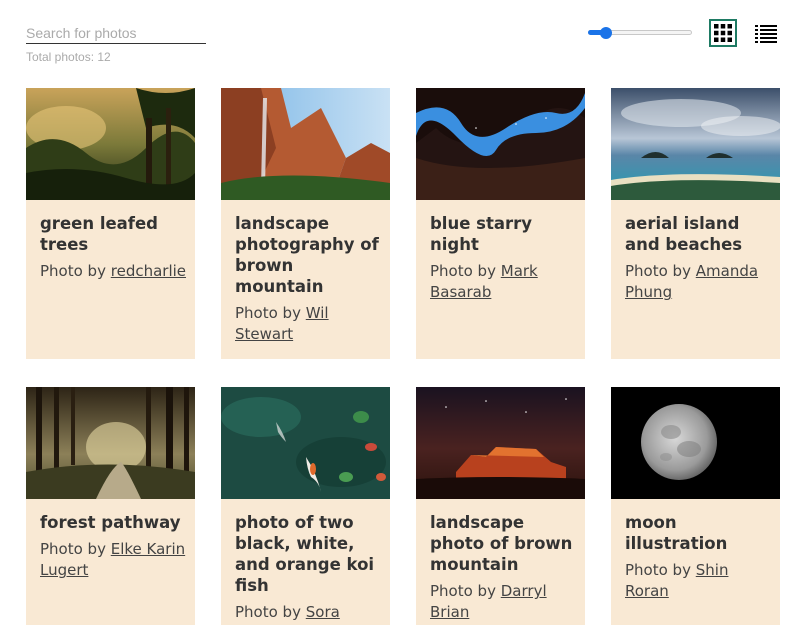 Image resolution: width=807 pixels, height=625 pixels. I want to click on photo-card: green leafed trees Photo by redcharlie, so click(110, 223).